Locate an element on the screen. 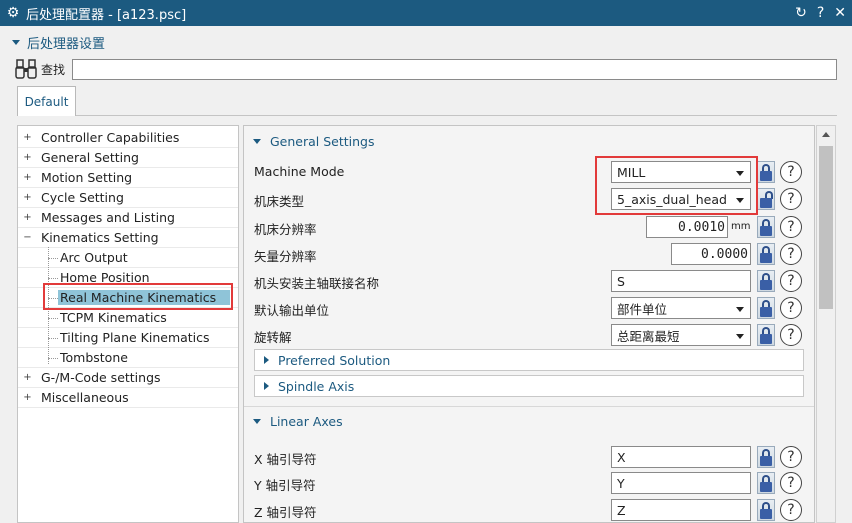 The image size is (852, 523). tab-divider is located at coordinates (456, 115).